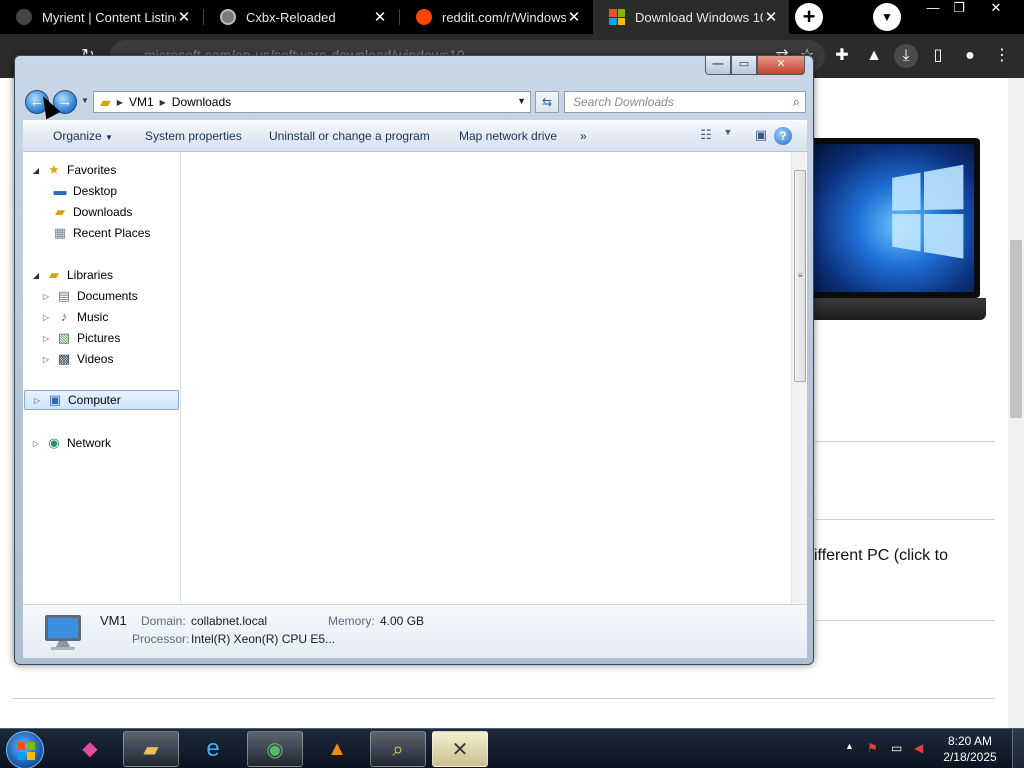 This screenshot has height=768, width=1024. What do you see at coordinates (1018, 748) in the screenshot?
I see `show-desktop-button` at bounding box center [1018, 748].